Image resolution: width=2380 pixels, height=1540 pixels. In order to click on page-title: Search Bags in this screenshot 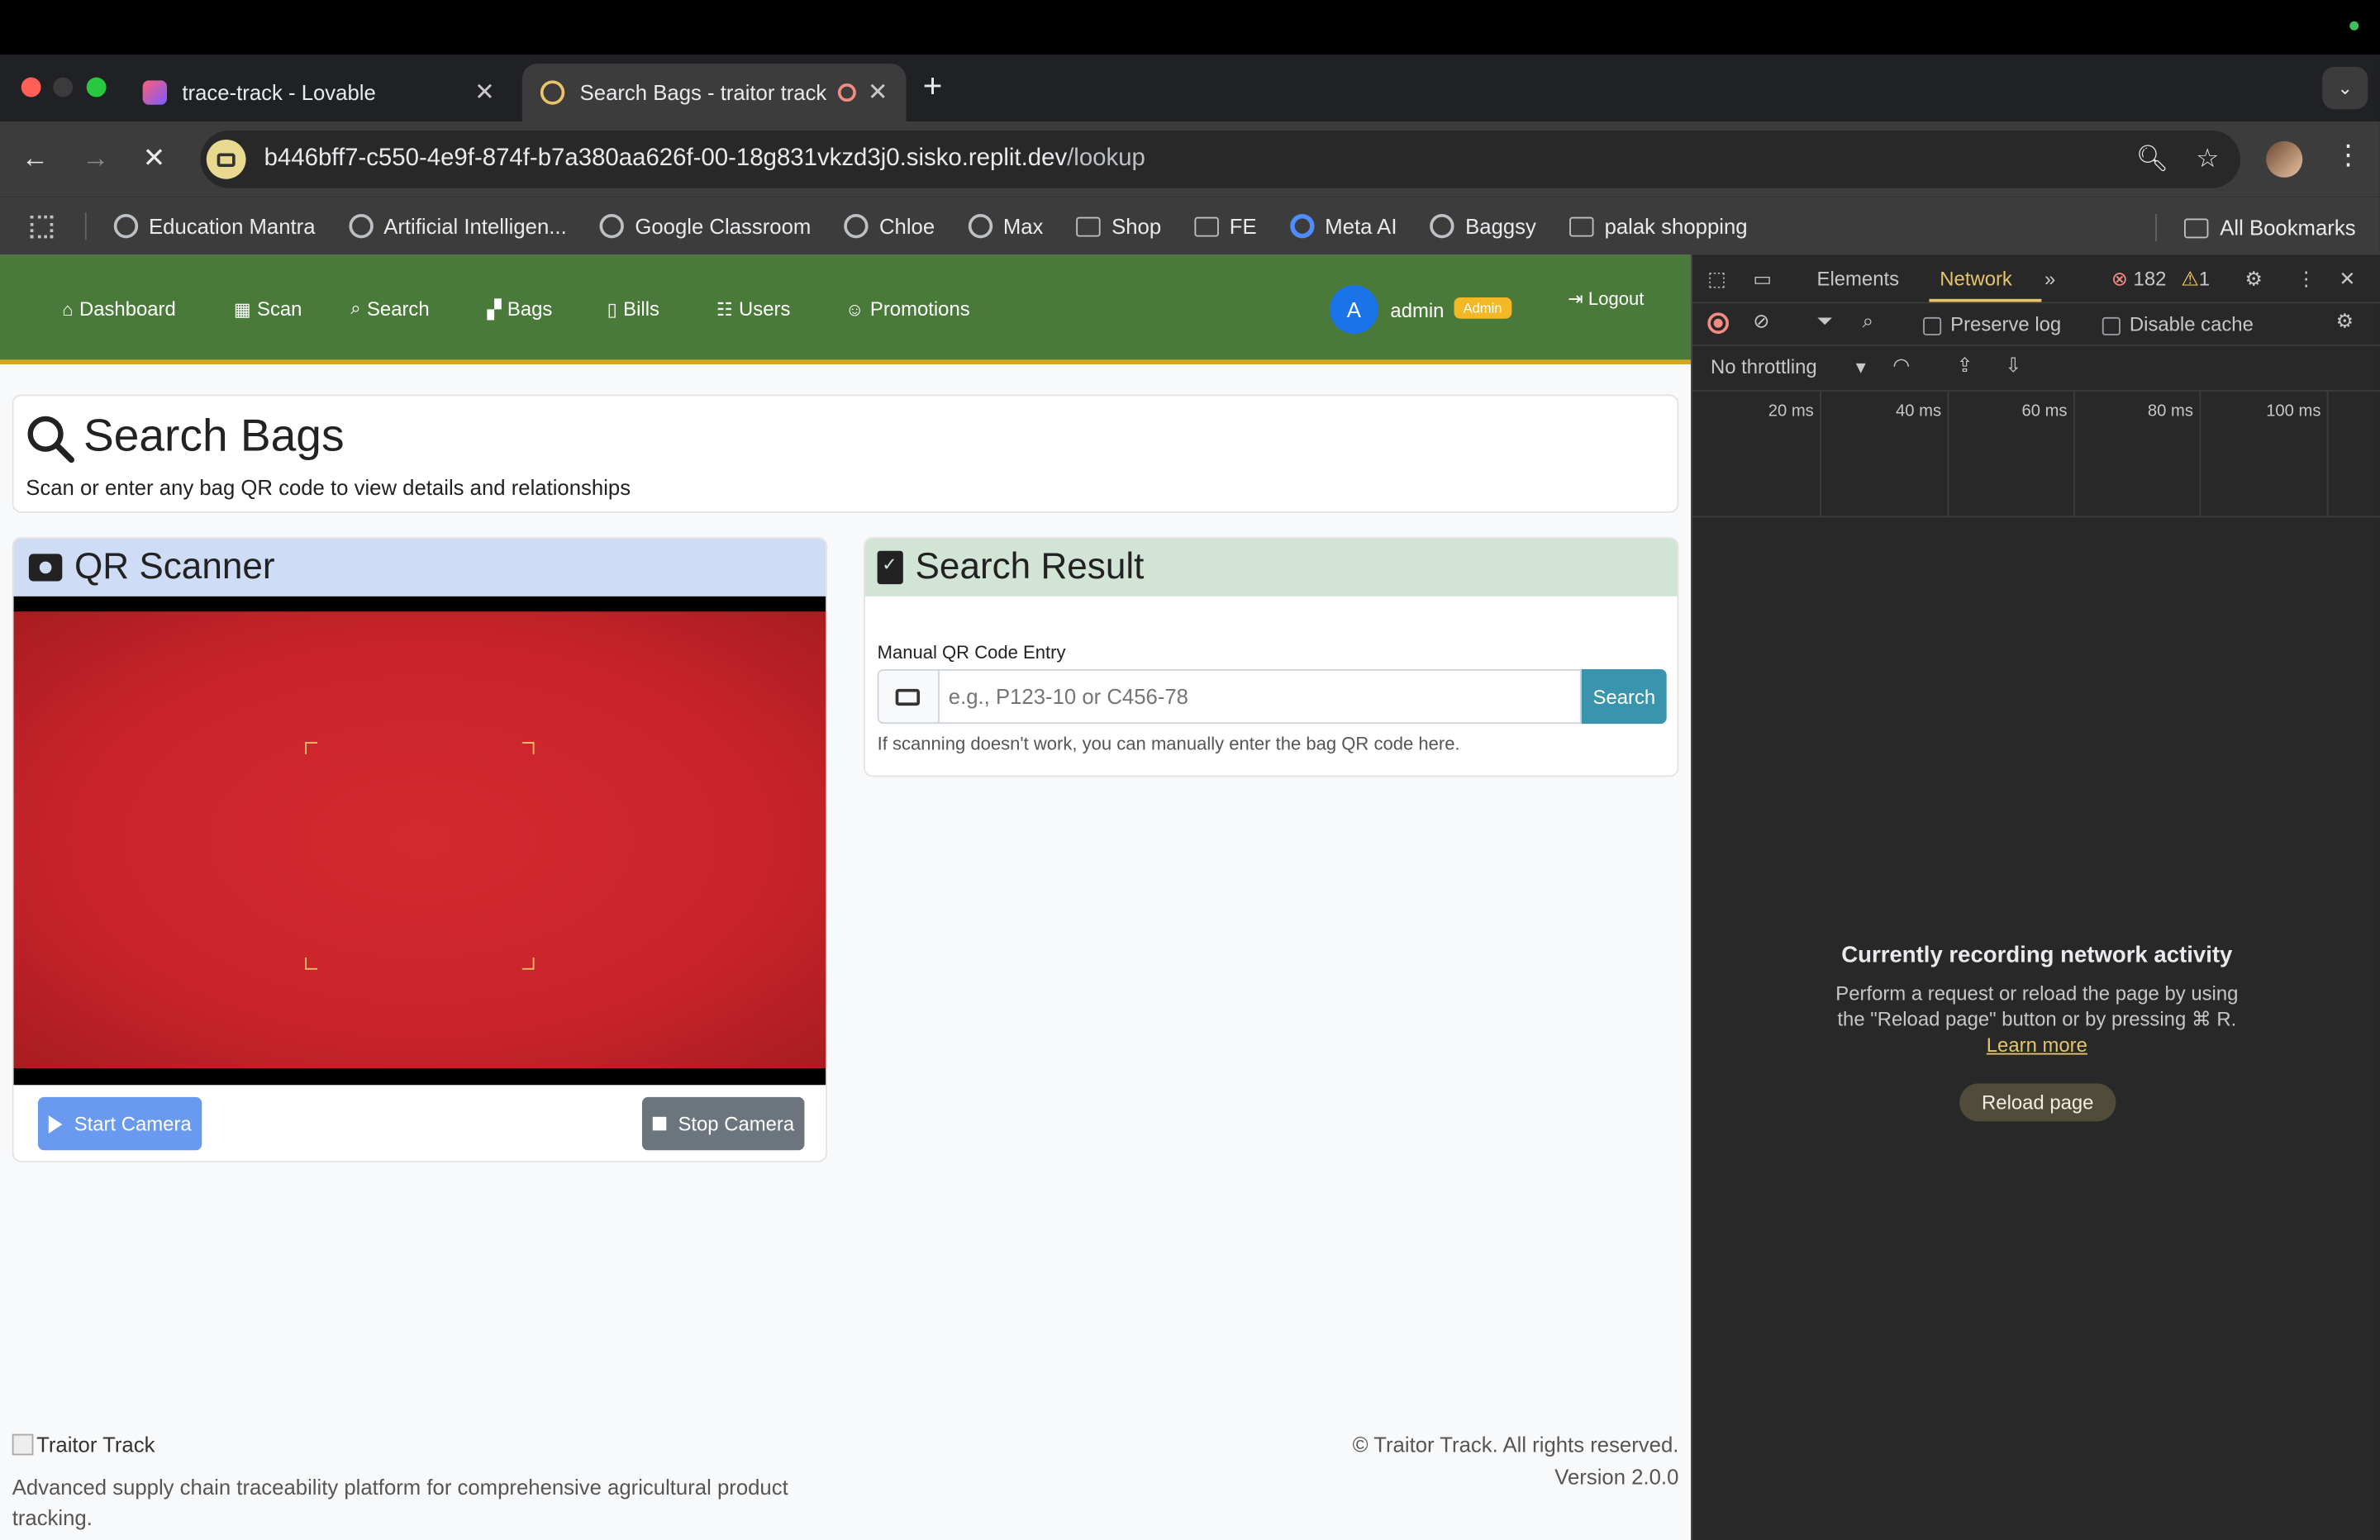, I will do `click(214, 436)`.